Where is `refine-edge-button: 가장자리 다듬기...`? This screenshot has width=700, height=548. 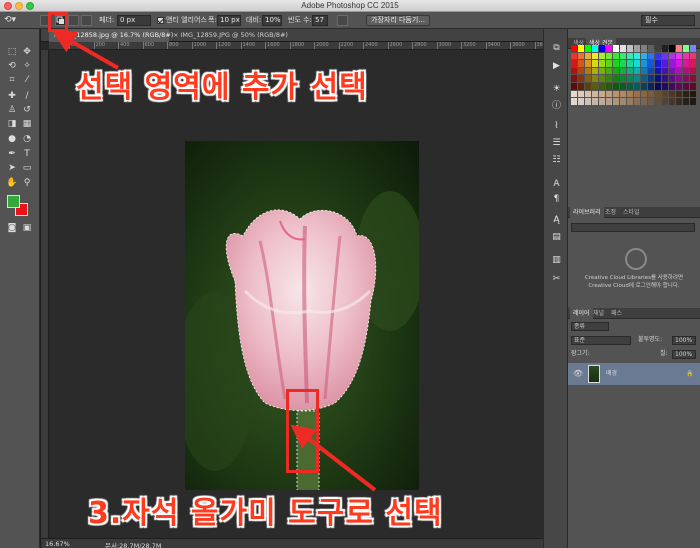
refine-edge-button: 가장자리 다듬기... is located at coordinates (398, 20).